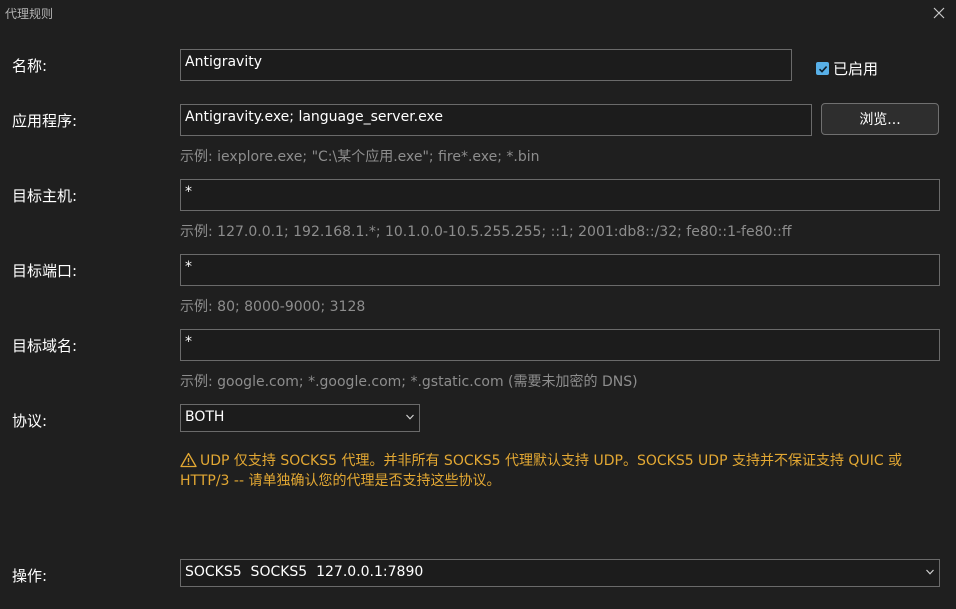 Image resolution: width=956 pixels, height=609 pixels. I want to click on target-hosts-label: 目标主机:, so click(45, 196).